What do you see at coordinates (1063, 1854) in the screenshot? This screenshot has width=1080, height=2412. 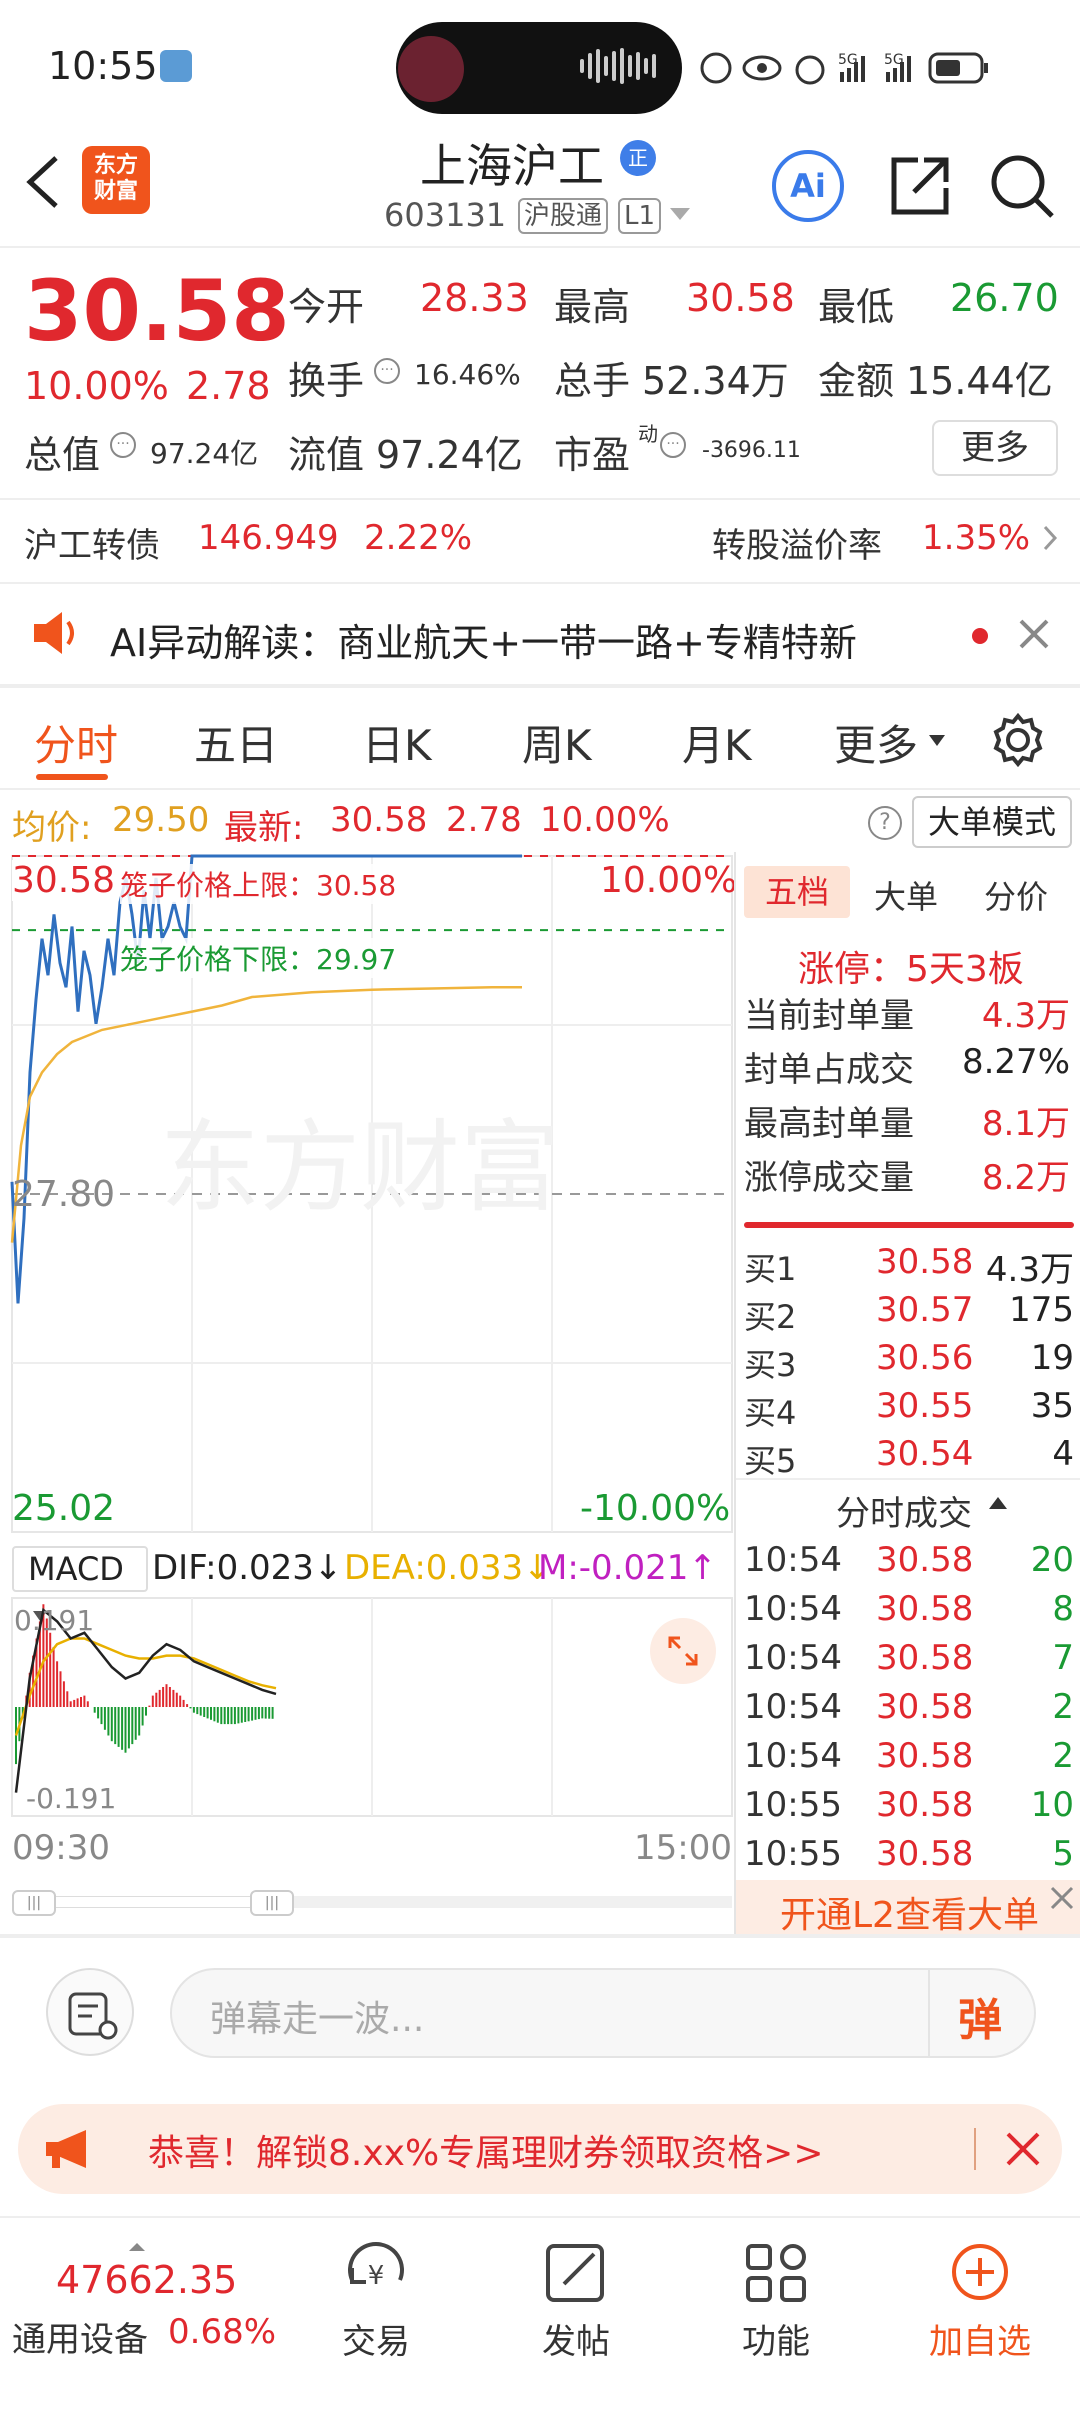 I see `tick-volume: 5` at bounding box center [1063, 1854].